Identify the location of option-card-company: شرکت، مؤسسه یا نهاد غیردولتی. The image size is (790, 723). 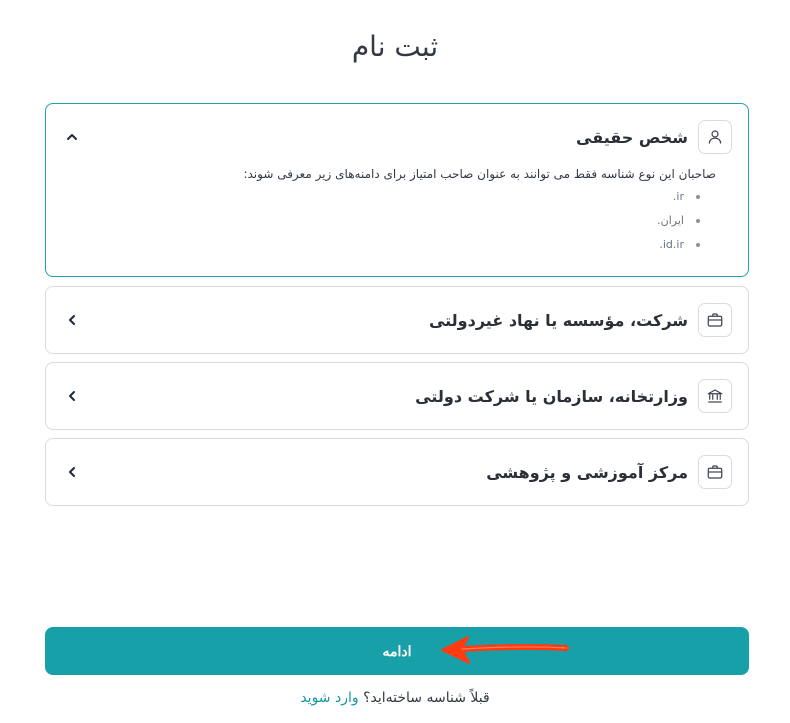
(397, 320).